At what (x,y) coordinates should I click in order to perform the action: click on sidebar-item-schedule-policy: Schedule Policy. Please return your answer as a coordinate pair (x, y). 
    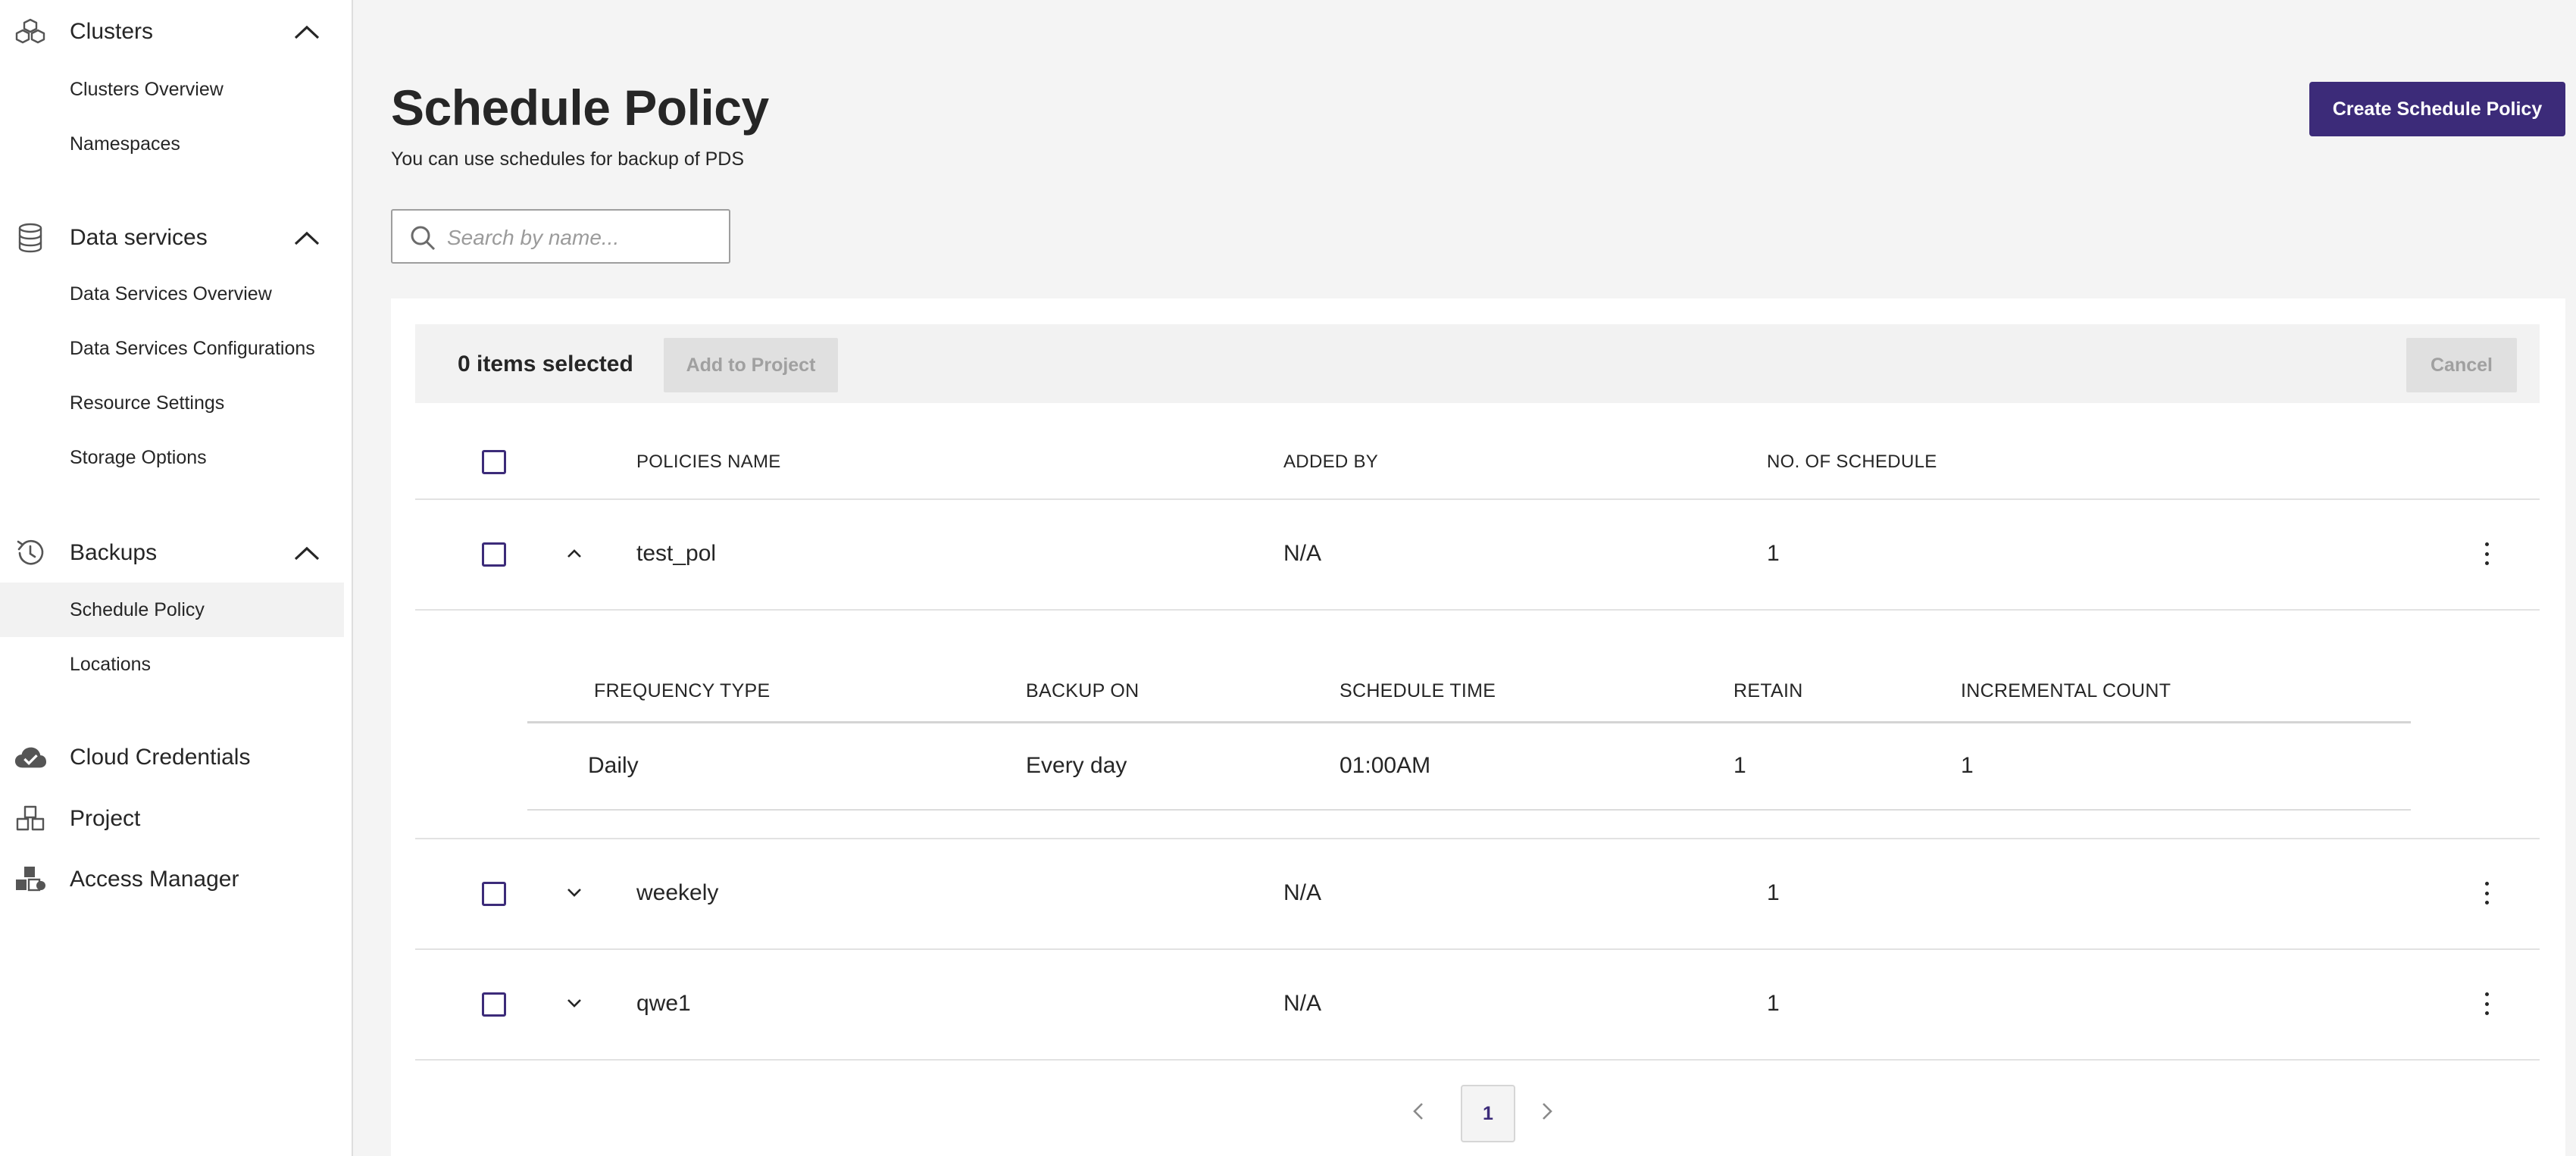
    Looking at the image, I should click on (172, 610).